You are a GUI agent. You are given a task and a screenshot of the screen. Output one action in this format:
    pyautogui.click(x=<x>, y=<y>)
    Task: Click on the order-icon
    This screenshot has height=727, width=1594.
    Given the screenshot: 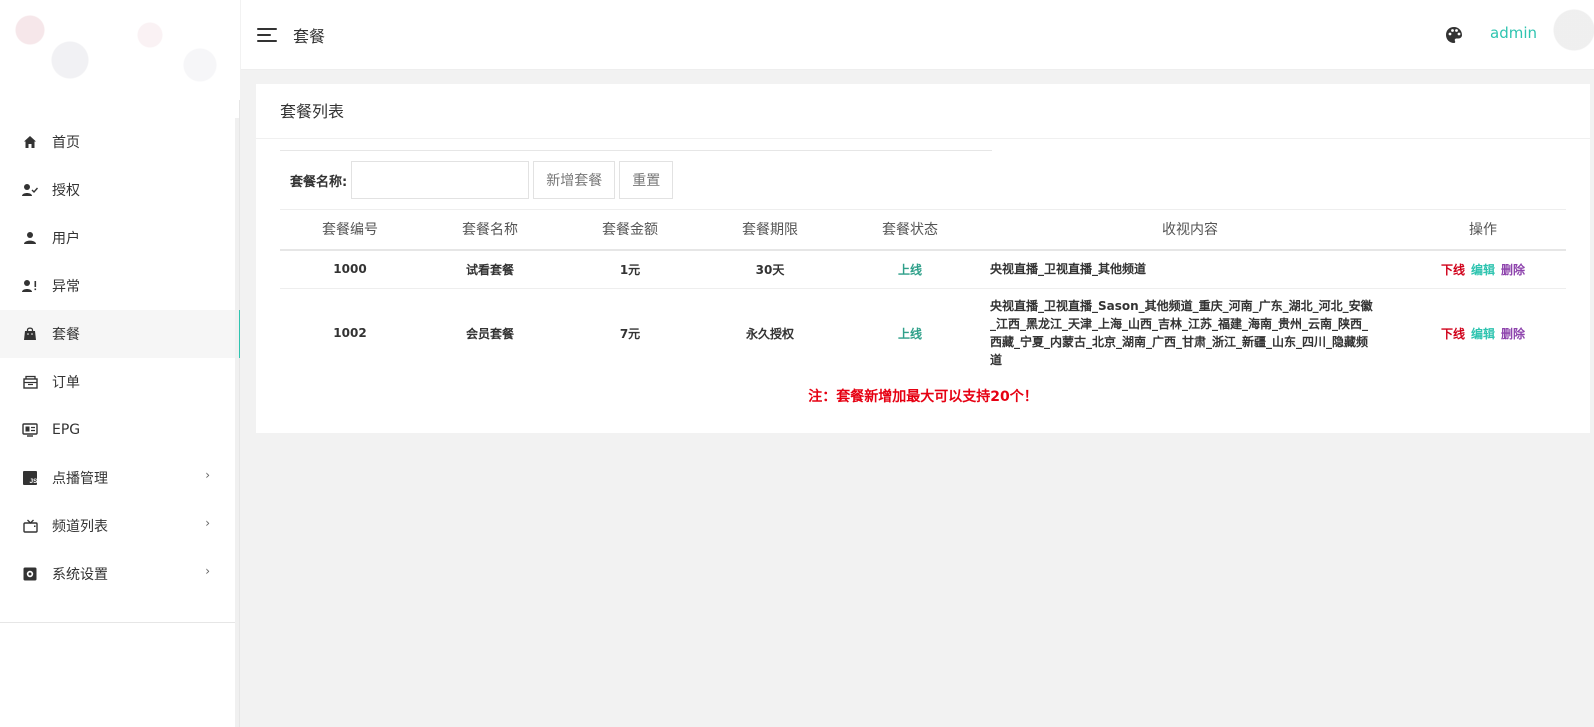 What is the action you would take?
    pyautogui.click(x=30, y=382)
    